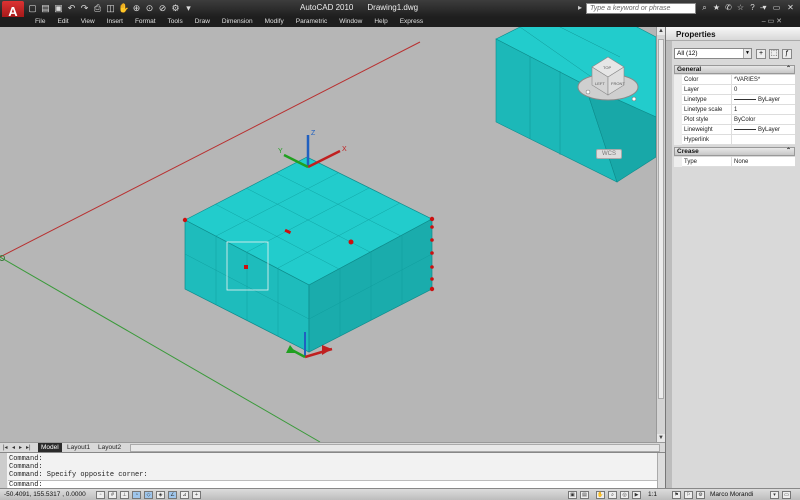  Describe the element at coordinates (728, 8) in the screenshot. I see `communication-center-icon: ✆` at that location.